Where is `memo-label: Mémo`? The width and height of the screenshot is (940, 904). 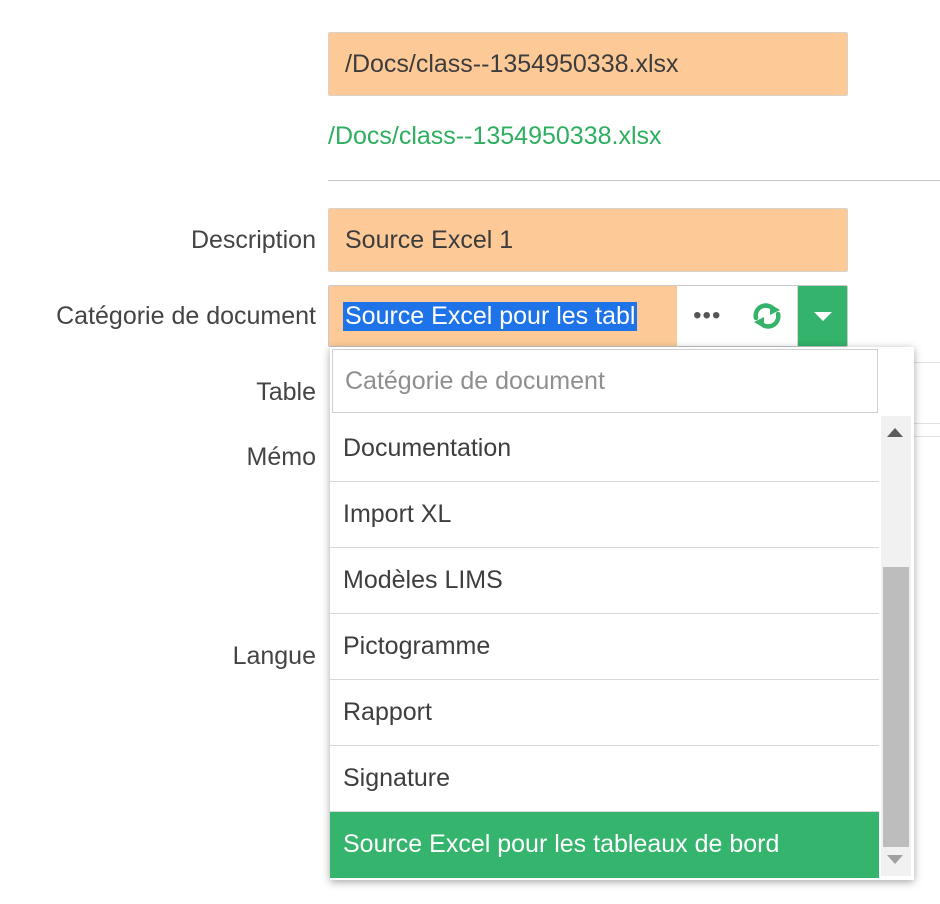
memo-label: Mémo is located at coordinates (281, 457).